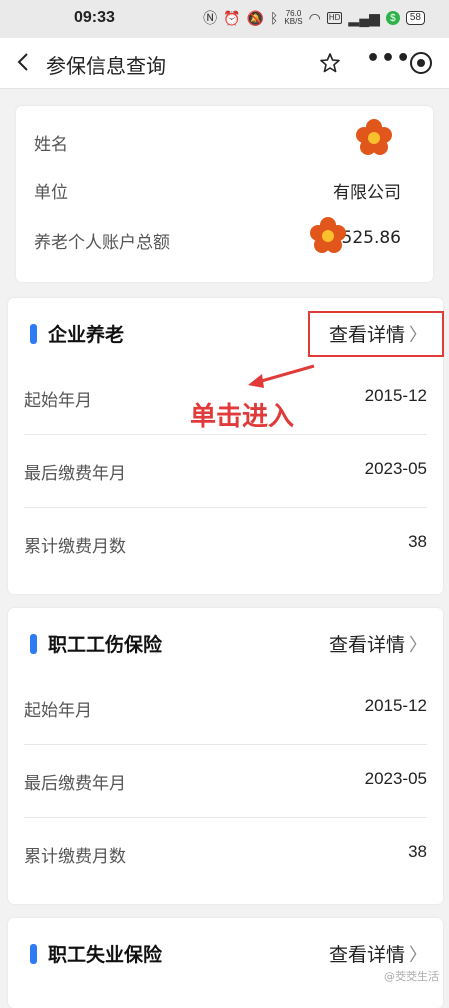 This screenshot has height=1008, width=449. I want to click on alarm-icon: ⏰, so click(232, 18).